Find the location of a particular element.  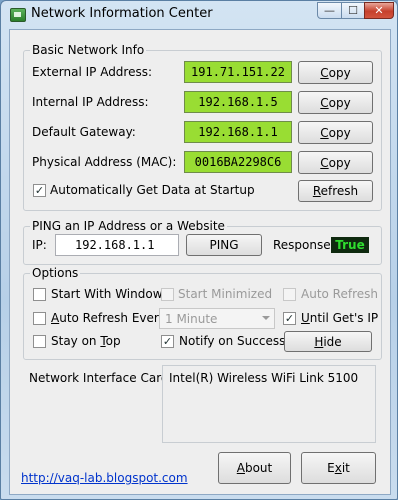

nic-label: Network Interface Card: is located at coordinates (101, 378).